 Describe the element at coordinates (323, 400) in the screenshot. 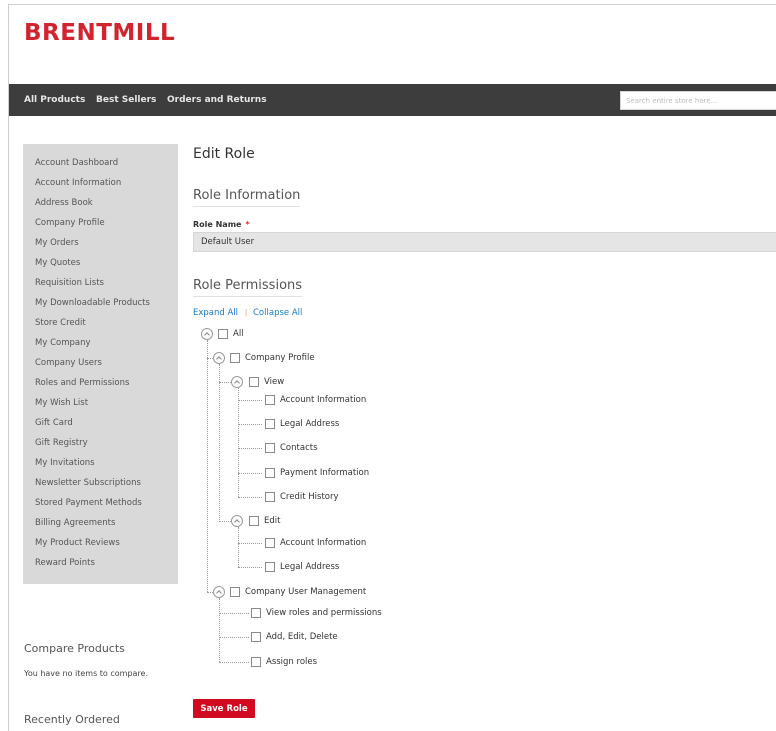

I see `node-label-view-account-information: Account Information` at that location.